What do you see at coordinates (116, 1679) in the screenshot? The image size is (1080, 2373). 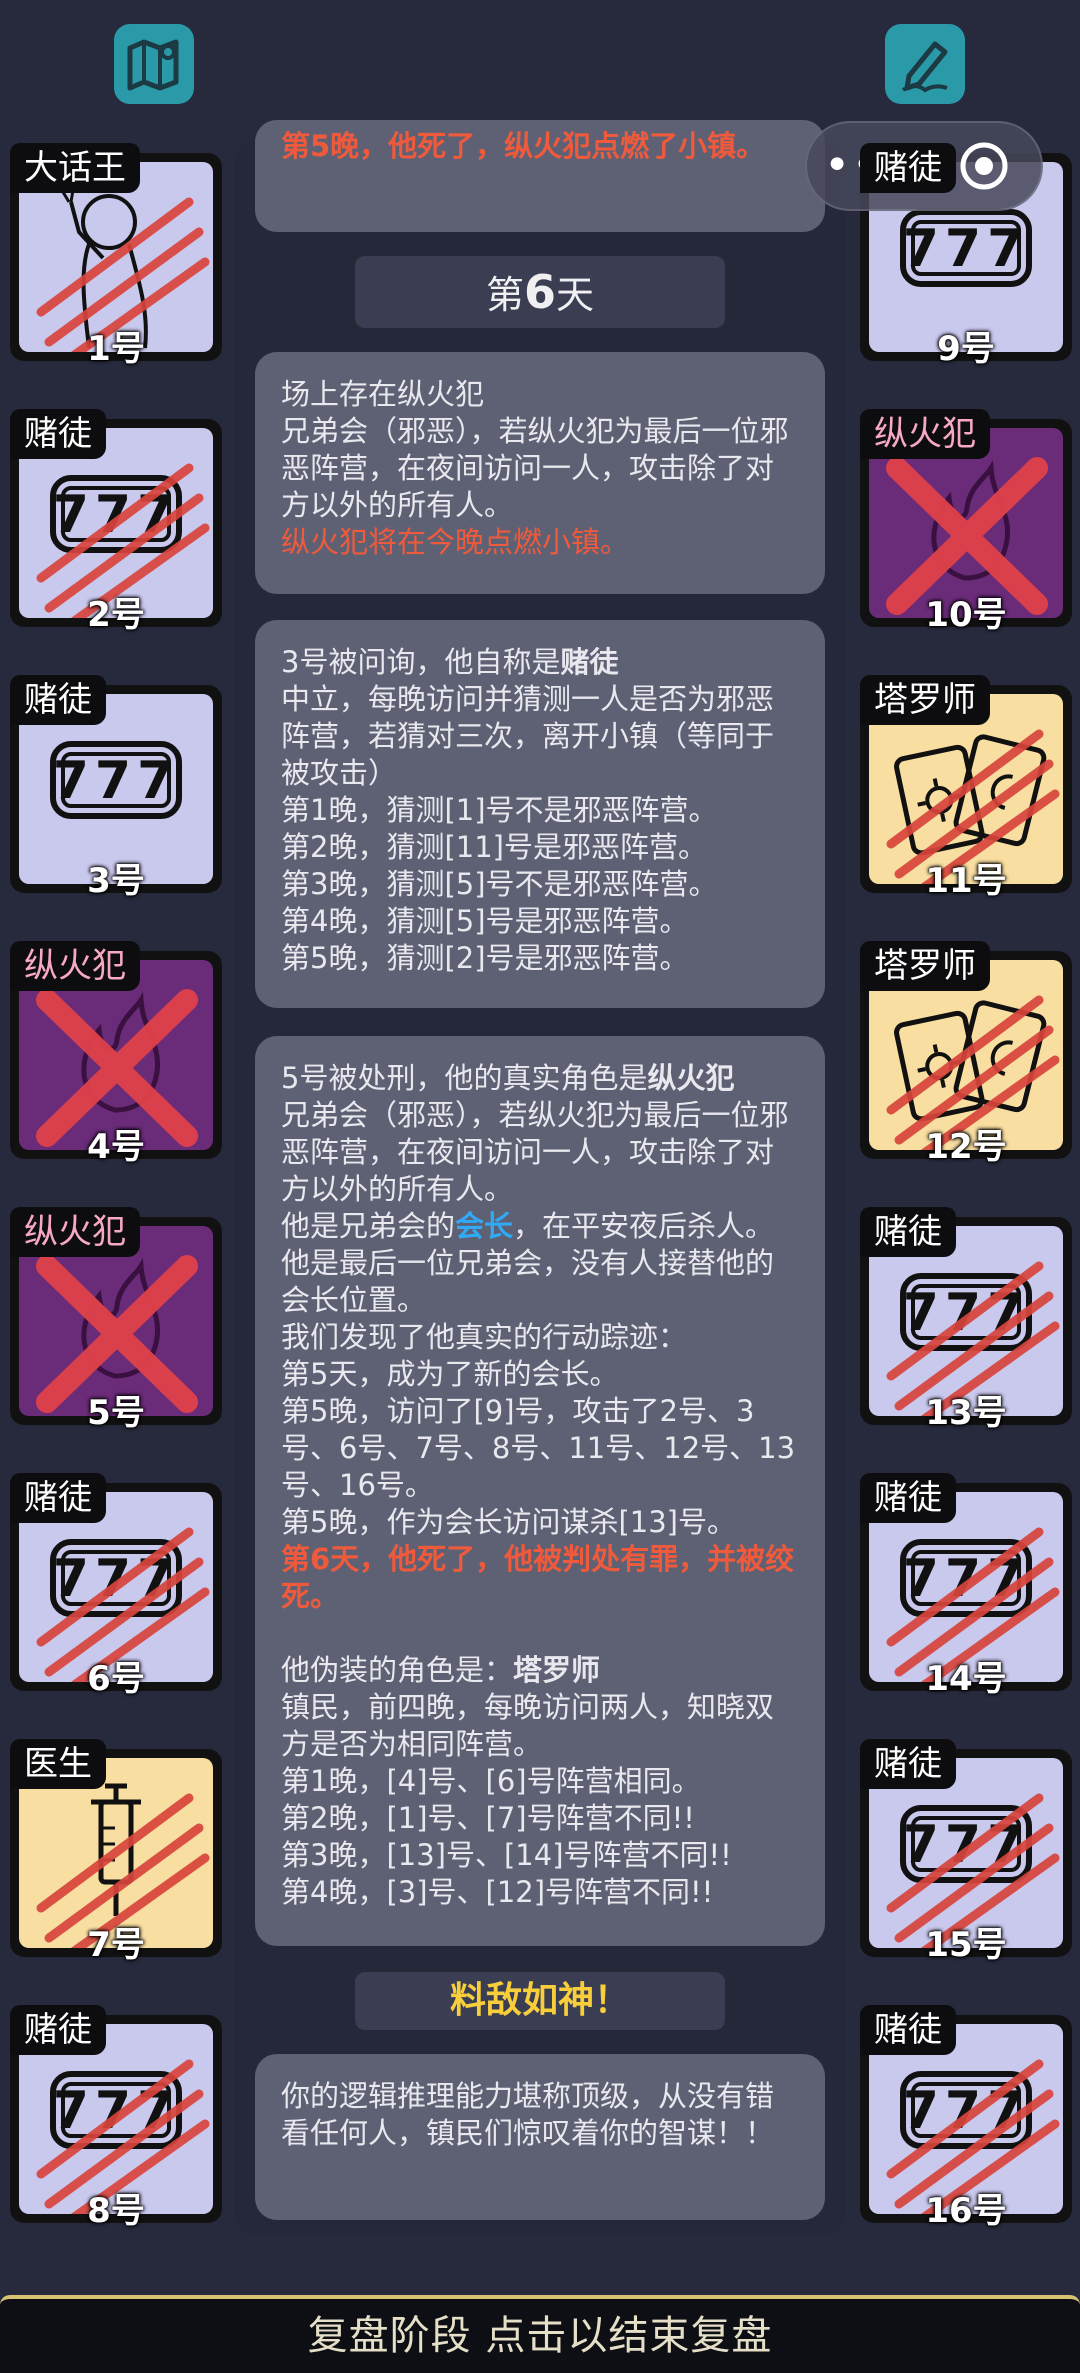 I see `player-number: 6号` at bounding box center [116, 1679].